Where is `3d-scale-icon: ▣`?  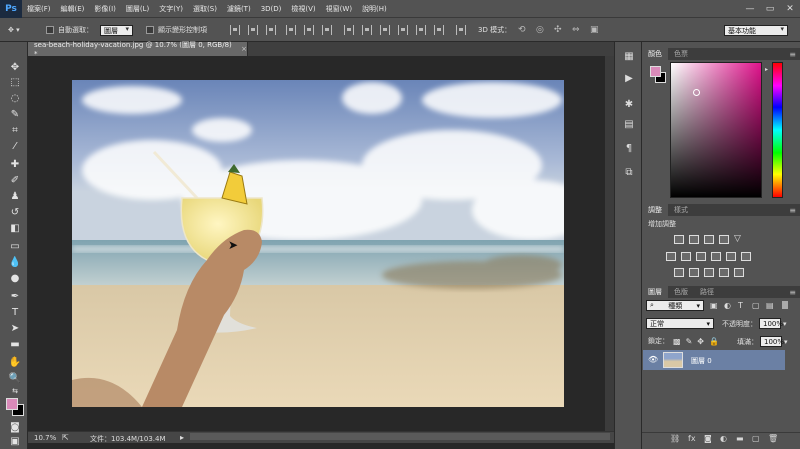 3d-scale-icon: ▣ is located at coordinates (594, 30).